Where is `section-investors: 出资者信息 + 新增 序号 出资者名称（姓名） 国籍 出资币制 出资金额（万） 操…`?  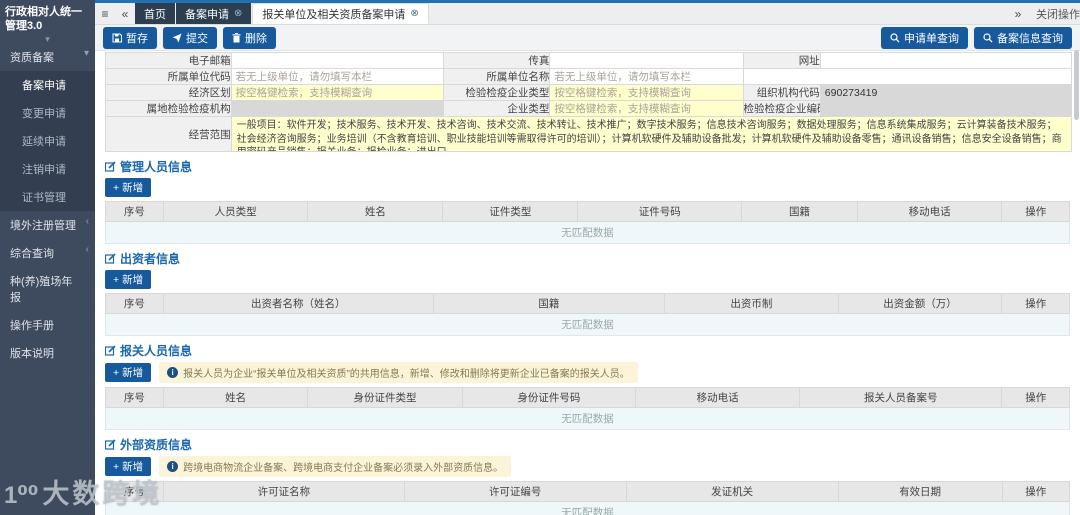
section-investors: 出资者信息 + 新增 序号 出资者名称（姓名） 国籍 出资币制 出资金额（万） 操… is located at coordinates (587, 293).